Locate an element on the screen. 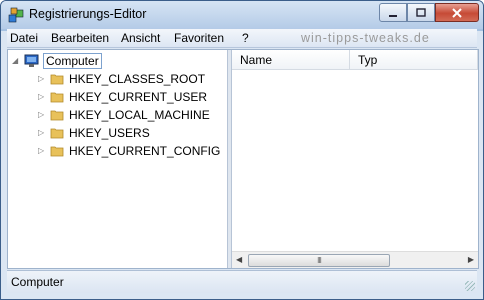 The image size is (484, 300). close-button is located at coordinates (457, 12).